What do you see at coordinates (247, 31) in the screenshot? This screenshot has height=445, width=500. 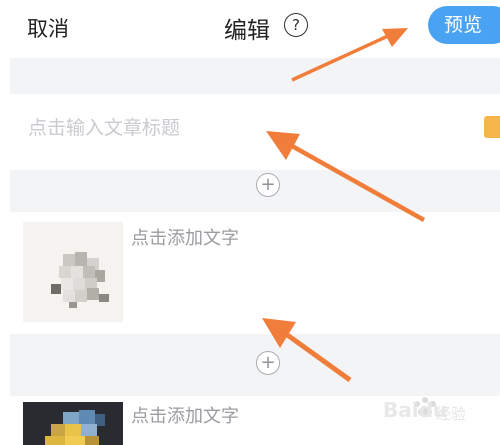 I see `page-title: 编辑` at bounding box center [247, 31].